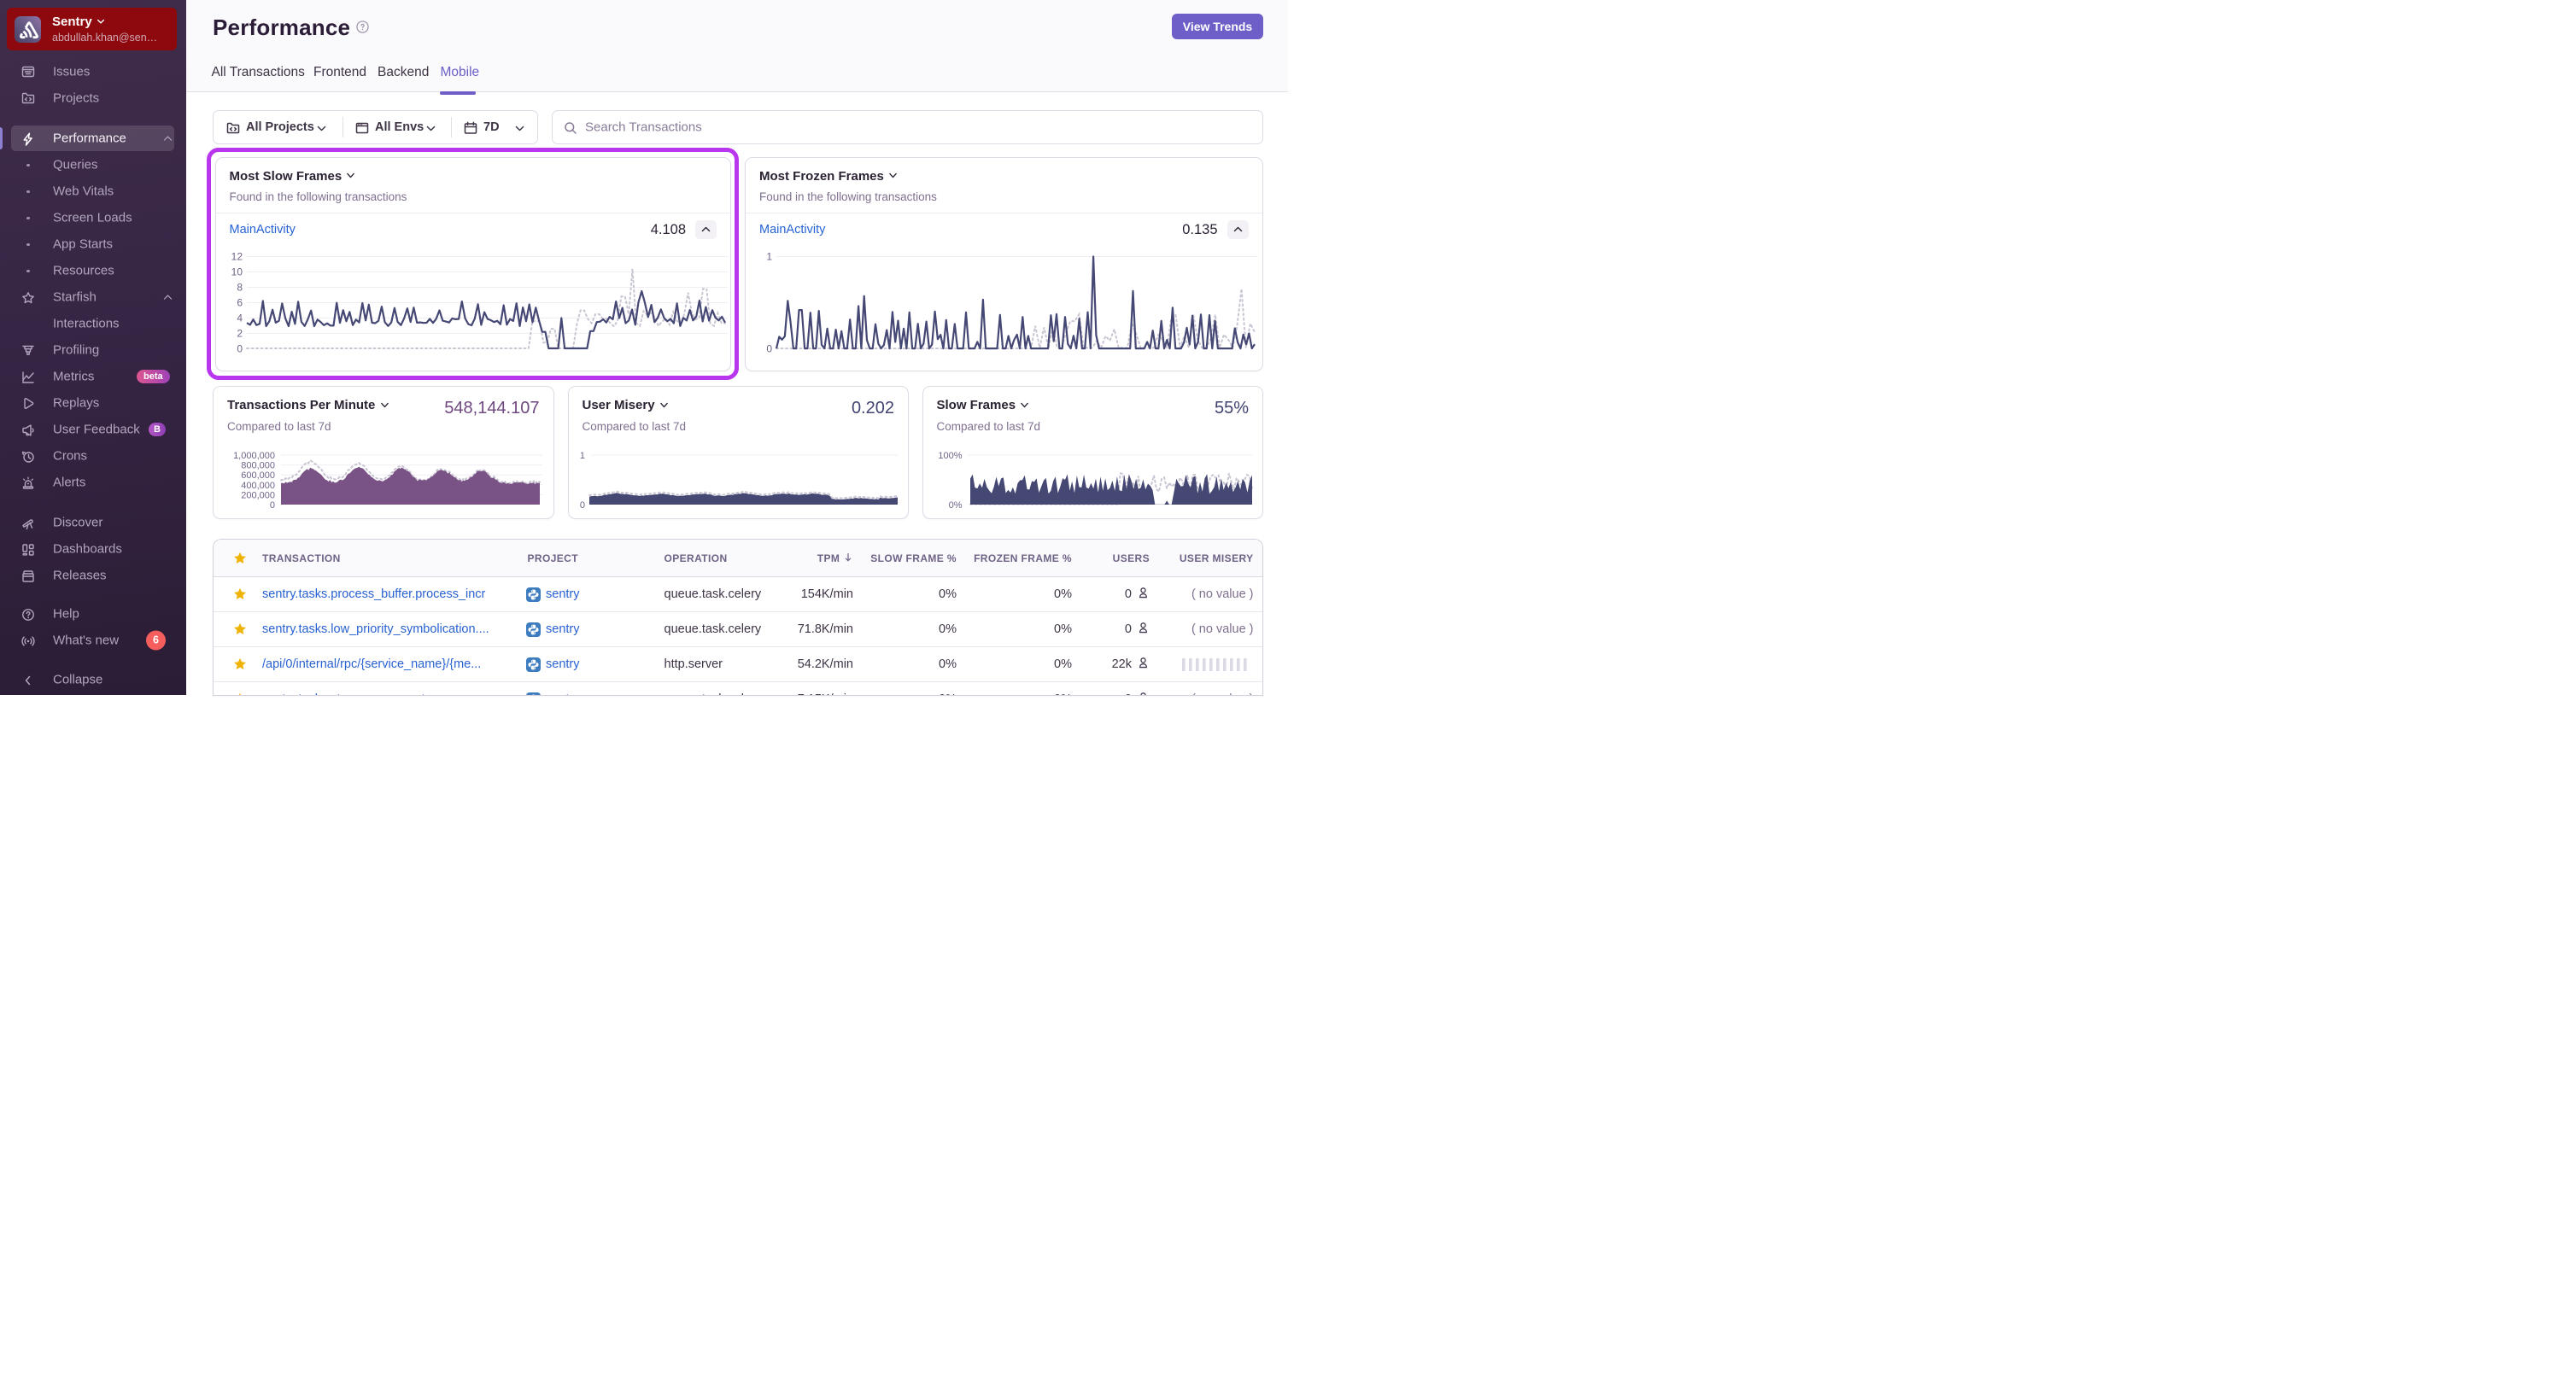 This screenshot has height=1390, width=2576. What do you see at coordinates (950, 456) in the screenshot?
I see `svg-text: 100%` at bounding box center [950, 456].